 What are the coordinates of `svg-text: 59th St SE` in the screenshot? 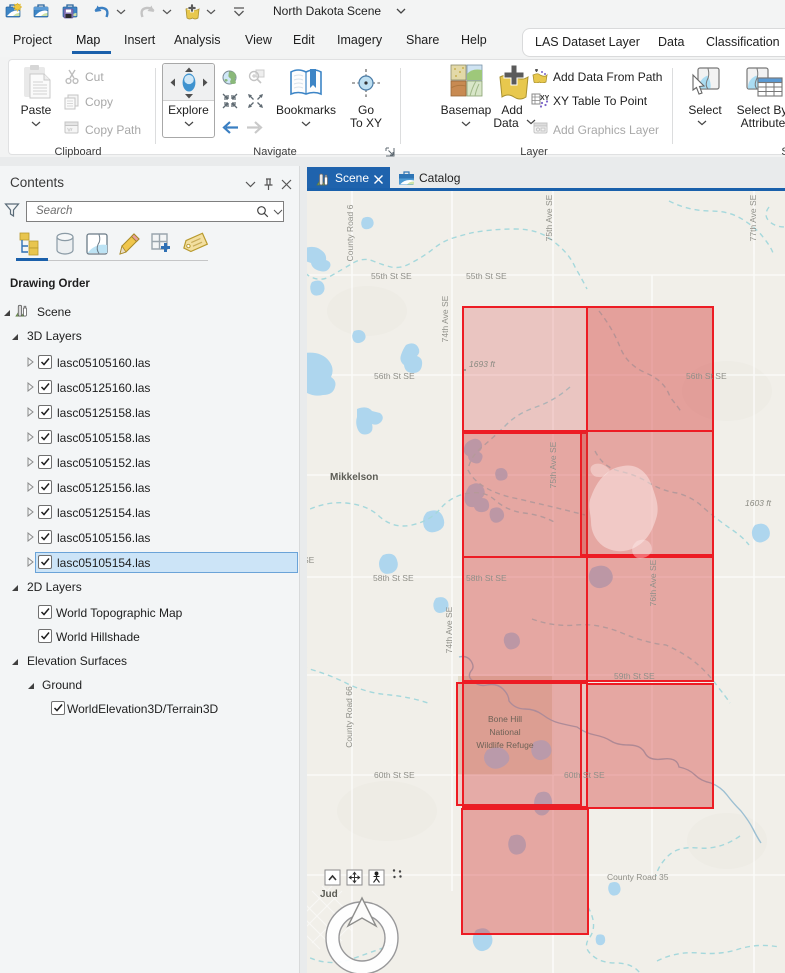 It's located at (634, 676).